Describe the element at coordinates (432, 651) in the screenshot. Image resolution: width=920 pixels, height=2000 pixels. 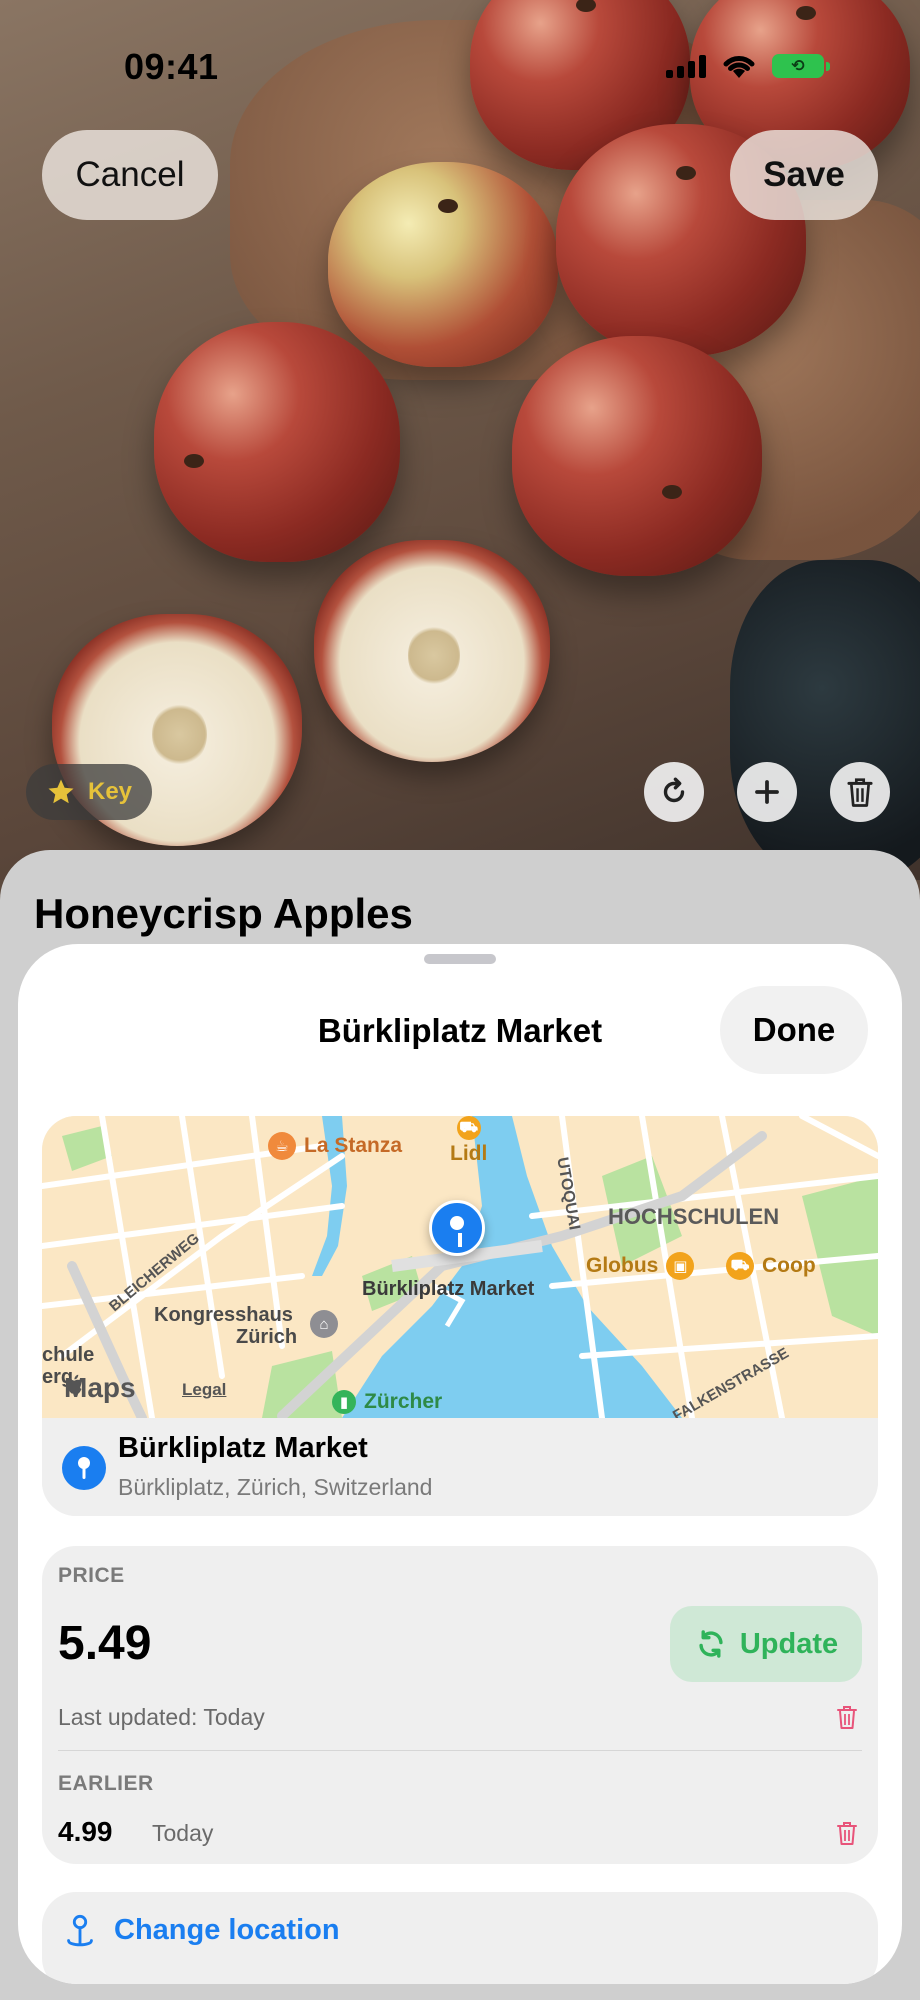
I see `apple-half-shape` at that location.